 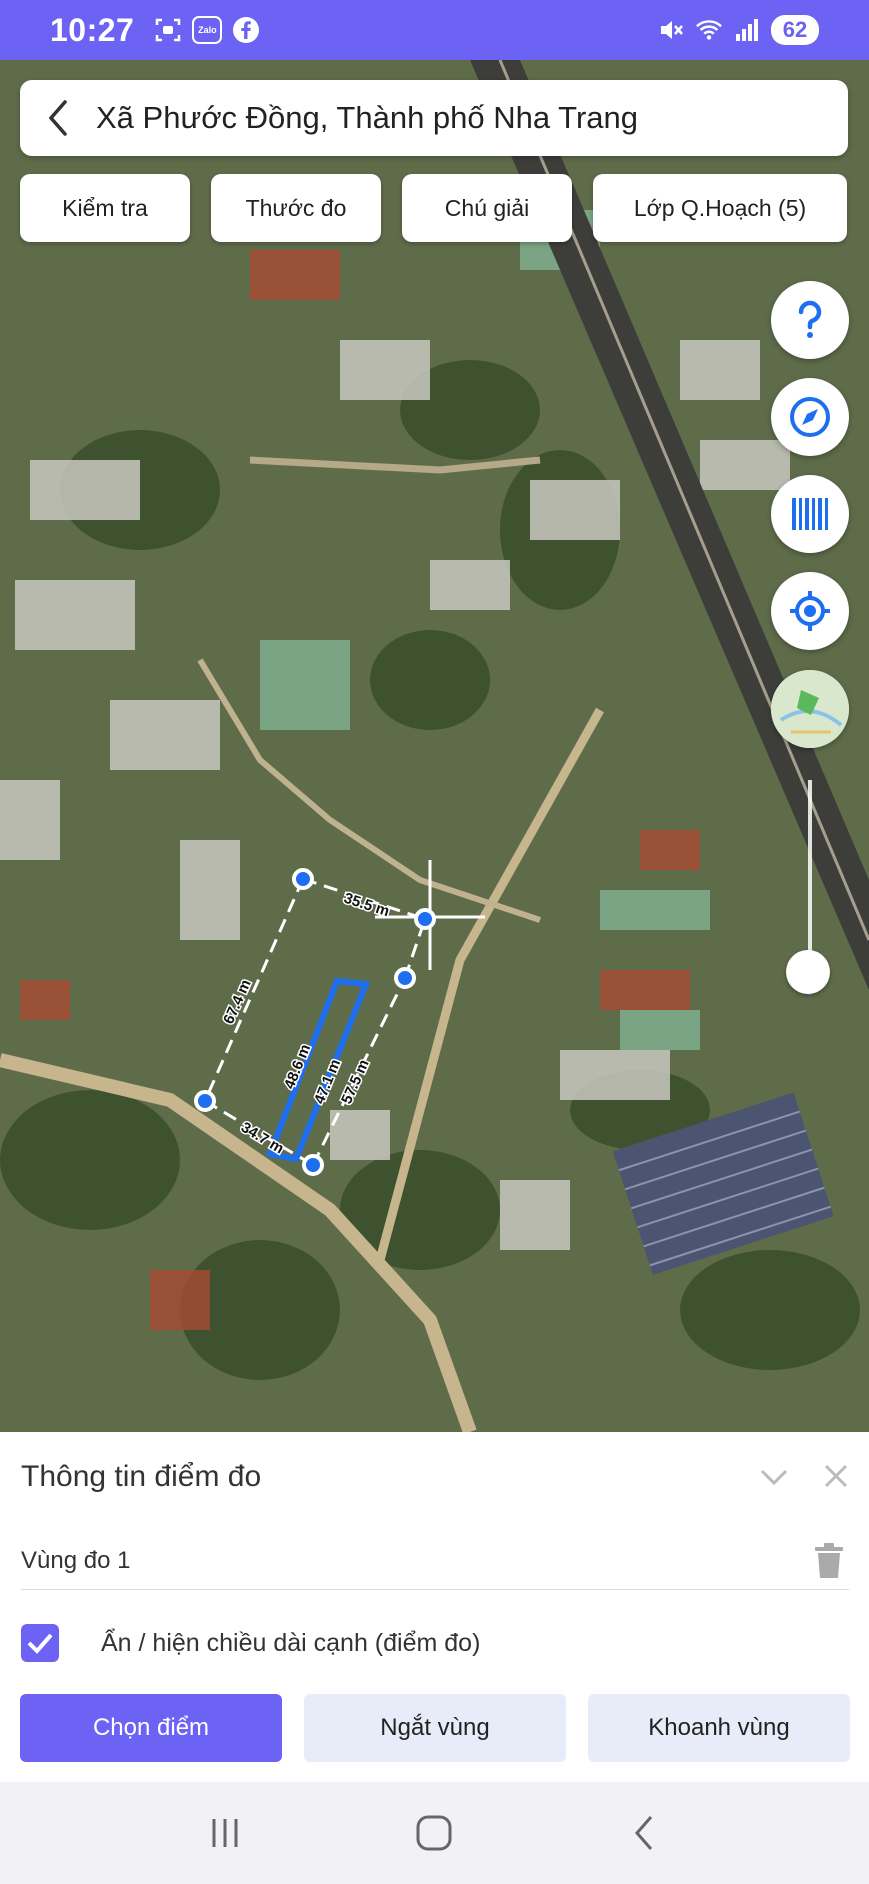 I want to click on barcode-button, so click(x=810, y=514).